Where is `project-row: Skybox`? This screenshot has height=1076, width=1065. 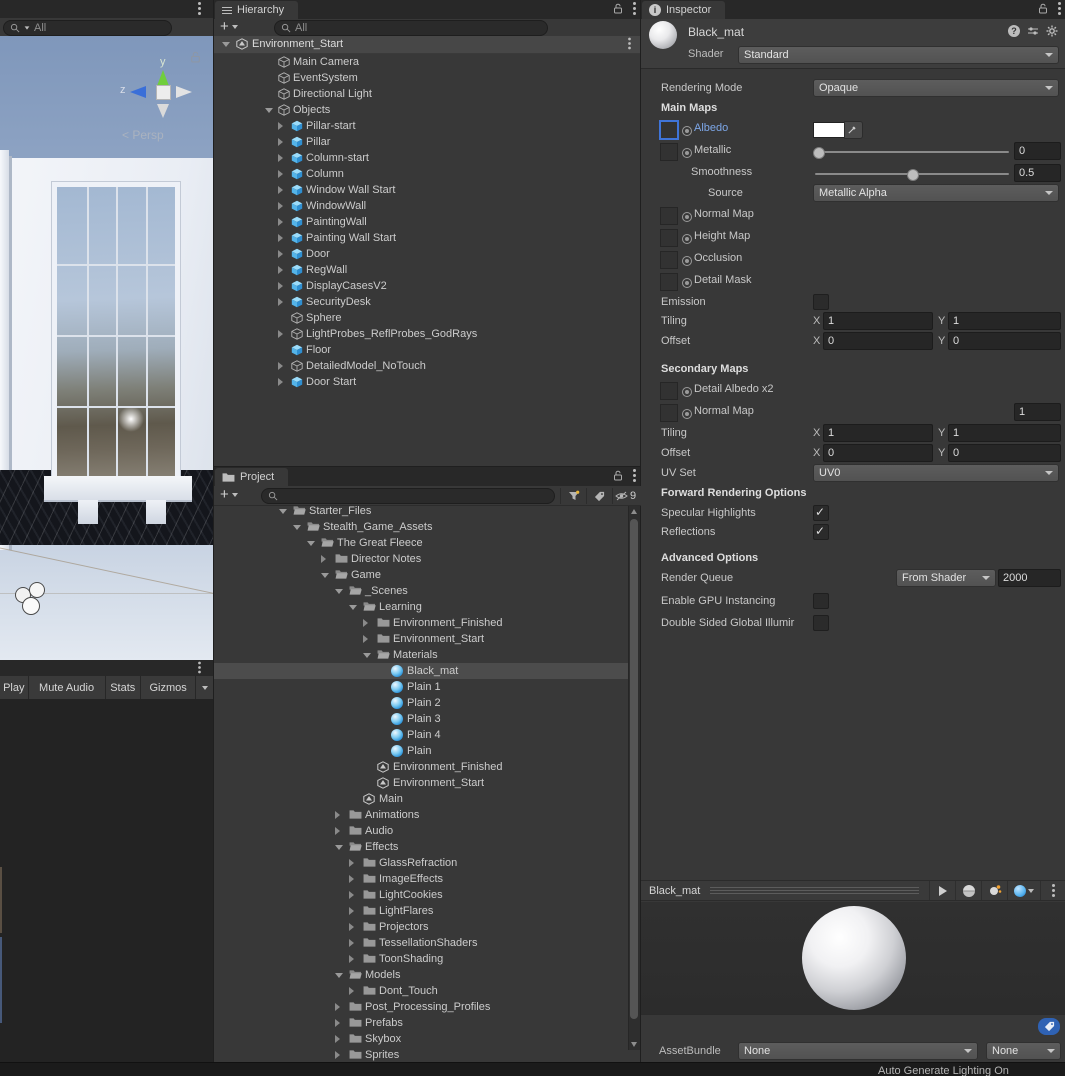
project-row: Skybox is located at coordinates (421, 1039).